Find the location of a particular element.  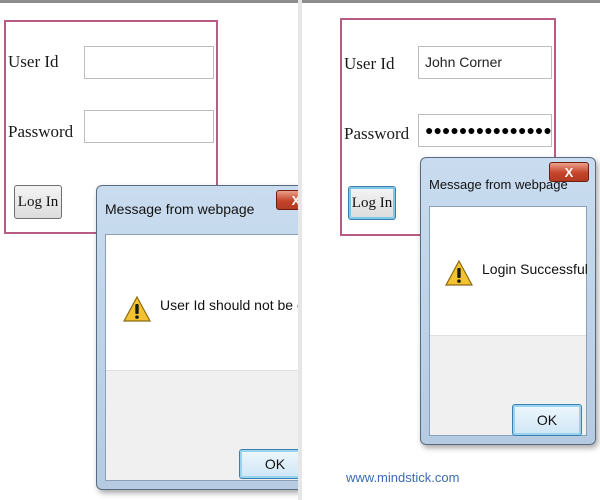

user-id-input is located at coordinates (149, 62).